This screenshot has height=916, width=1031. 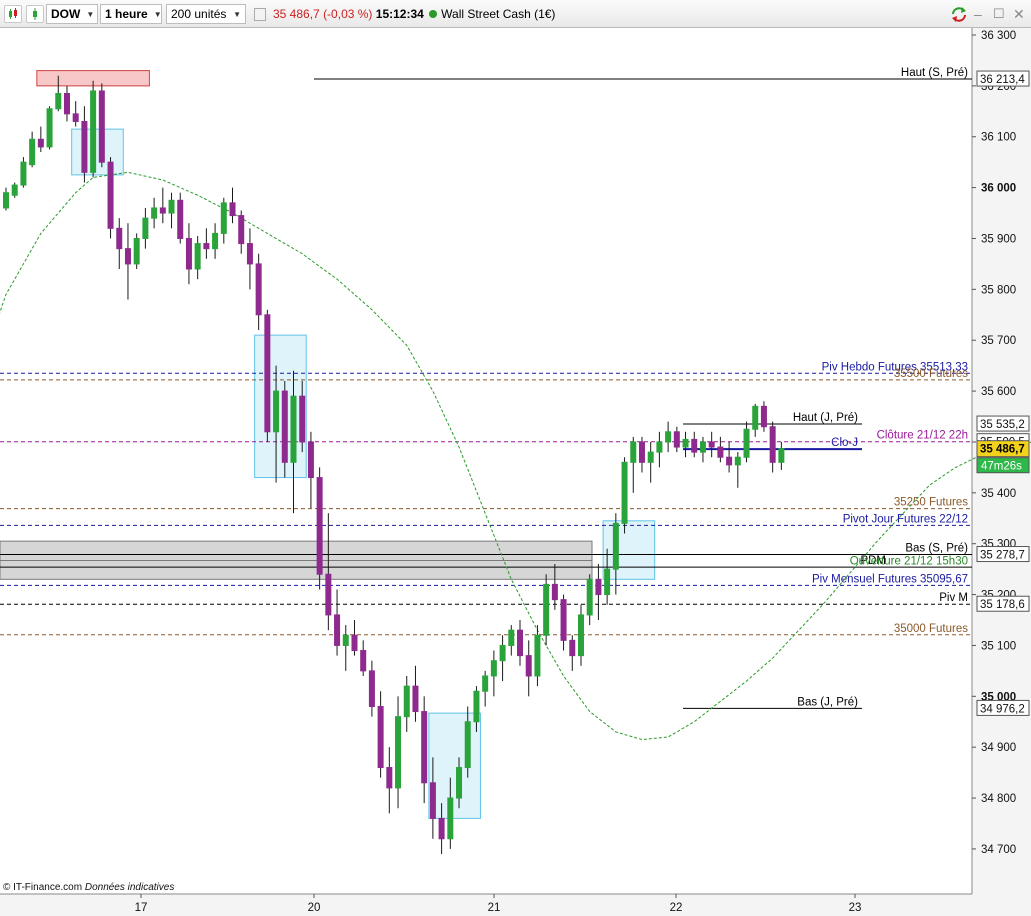 What do you see at coordinates (978, 14) in the screenshot?
I see `minimize-button: –` at bounding box center [978, 14].